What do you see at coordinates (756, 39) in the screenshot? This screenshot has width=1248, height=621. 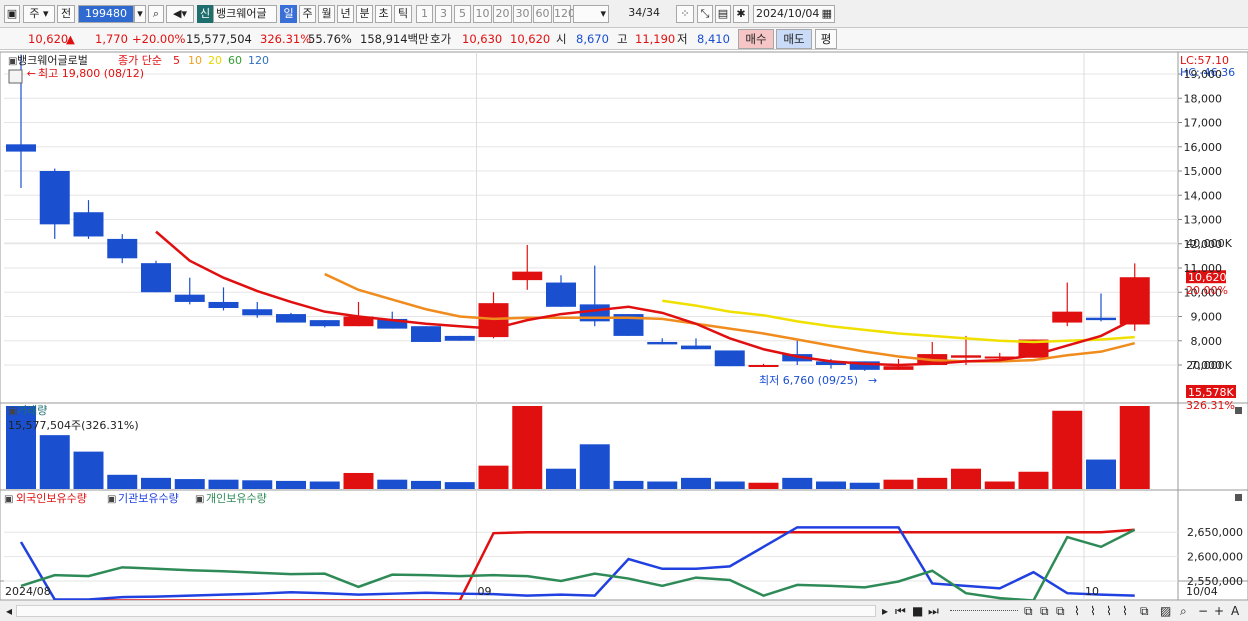 I see `buy-button: 매수` at bounding box center [756, 39].